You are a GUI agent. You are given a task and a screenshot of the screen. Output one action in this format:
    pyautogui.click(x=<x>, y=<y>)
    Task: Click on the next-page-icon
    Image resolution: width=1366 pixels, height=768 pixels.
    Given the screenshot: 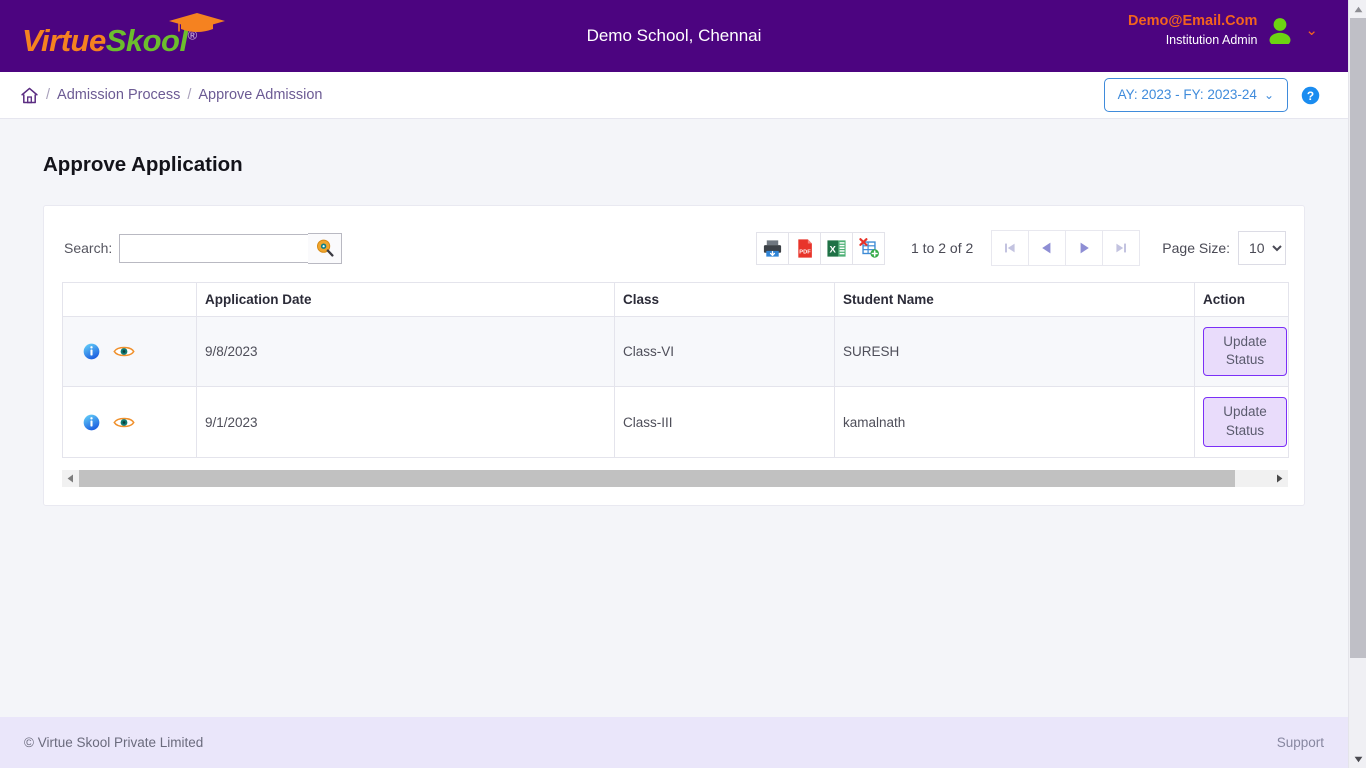 What is the action you would take?
    pyautogui.click(x=1085, y=248)
    